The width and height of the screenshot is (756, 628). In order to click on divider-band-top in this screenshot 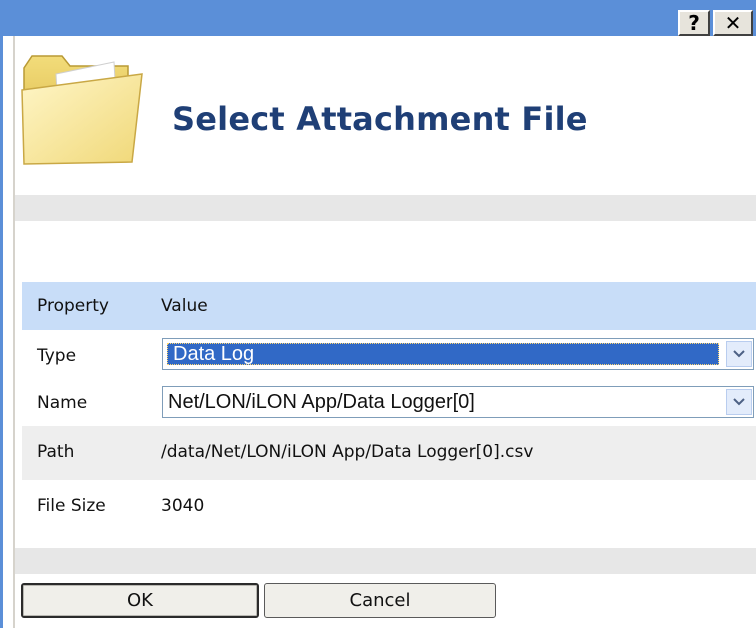, I will do `click(385, 208)`.